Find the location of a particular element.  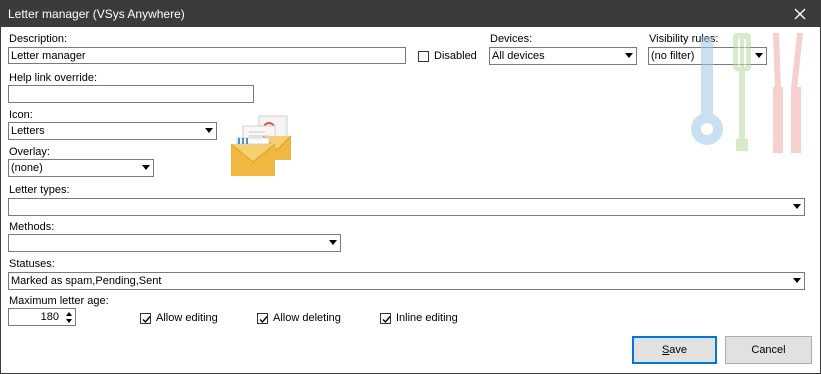

save-mnemonic: S is located at coordinates (665, 350).